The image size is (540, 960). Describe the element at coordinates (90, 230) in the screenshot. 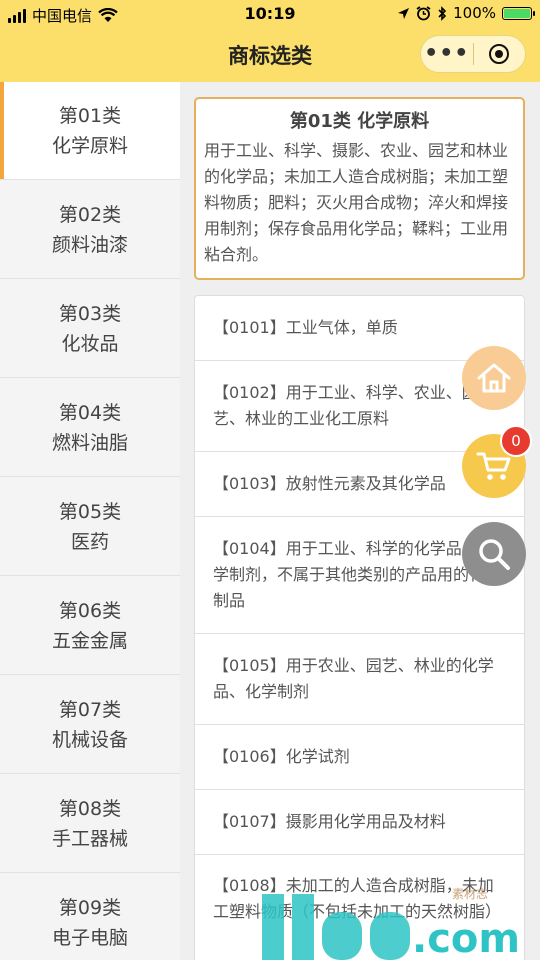

I see `sidebar-item-02: 第02类 颜料油漆` at that location.